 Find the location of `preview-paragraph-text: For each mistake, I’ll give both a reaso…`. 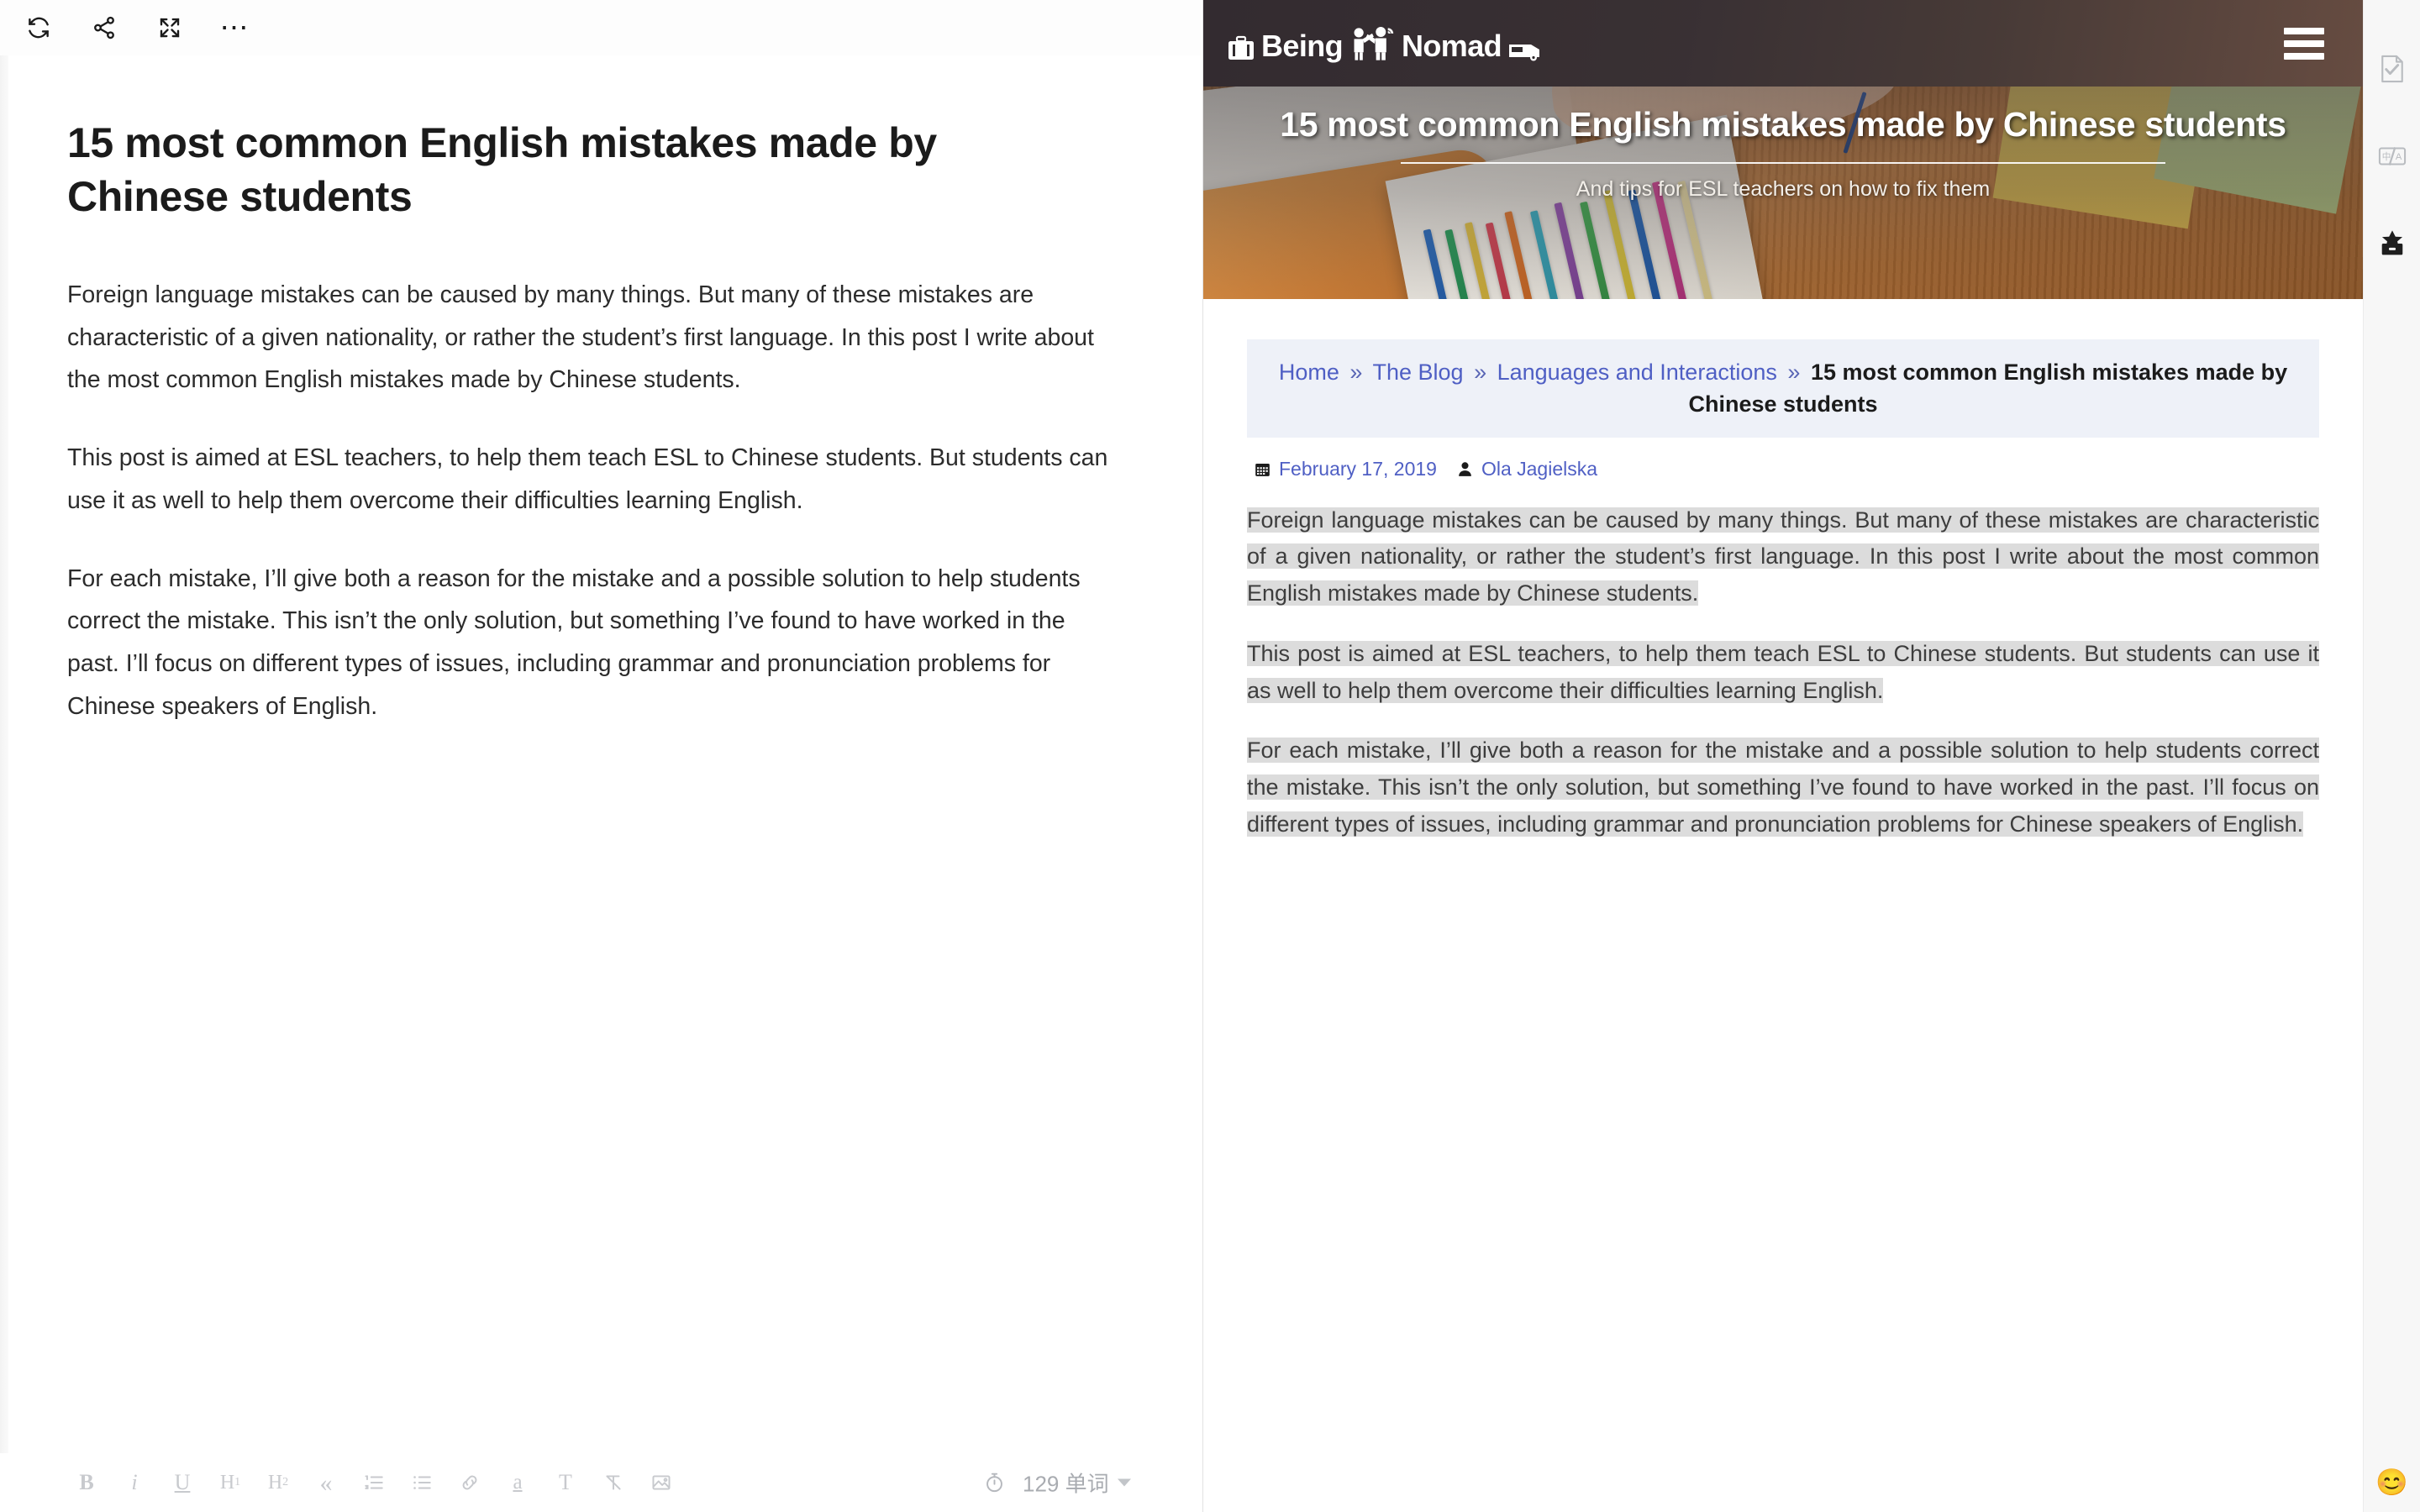

preview-paragraph-text: For each mistake, I’ll give both a reaso… is located at coordinates (1783, 787).